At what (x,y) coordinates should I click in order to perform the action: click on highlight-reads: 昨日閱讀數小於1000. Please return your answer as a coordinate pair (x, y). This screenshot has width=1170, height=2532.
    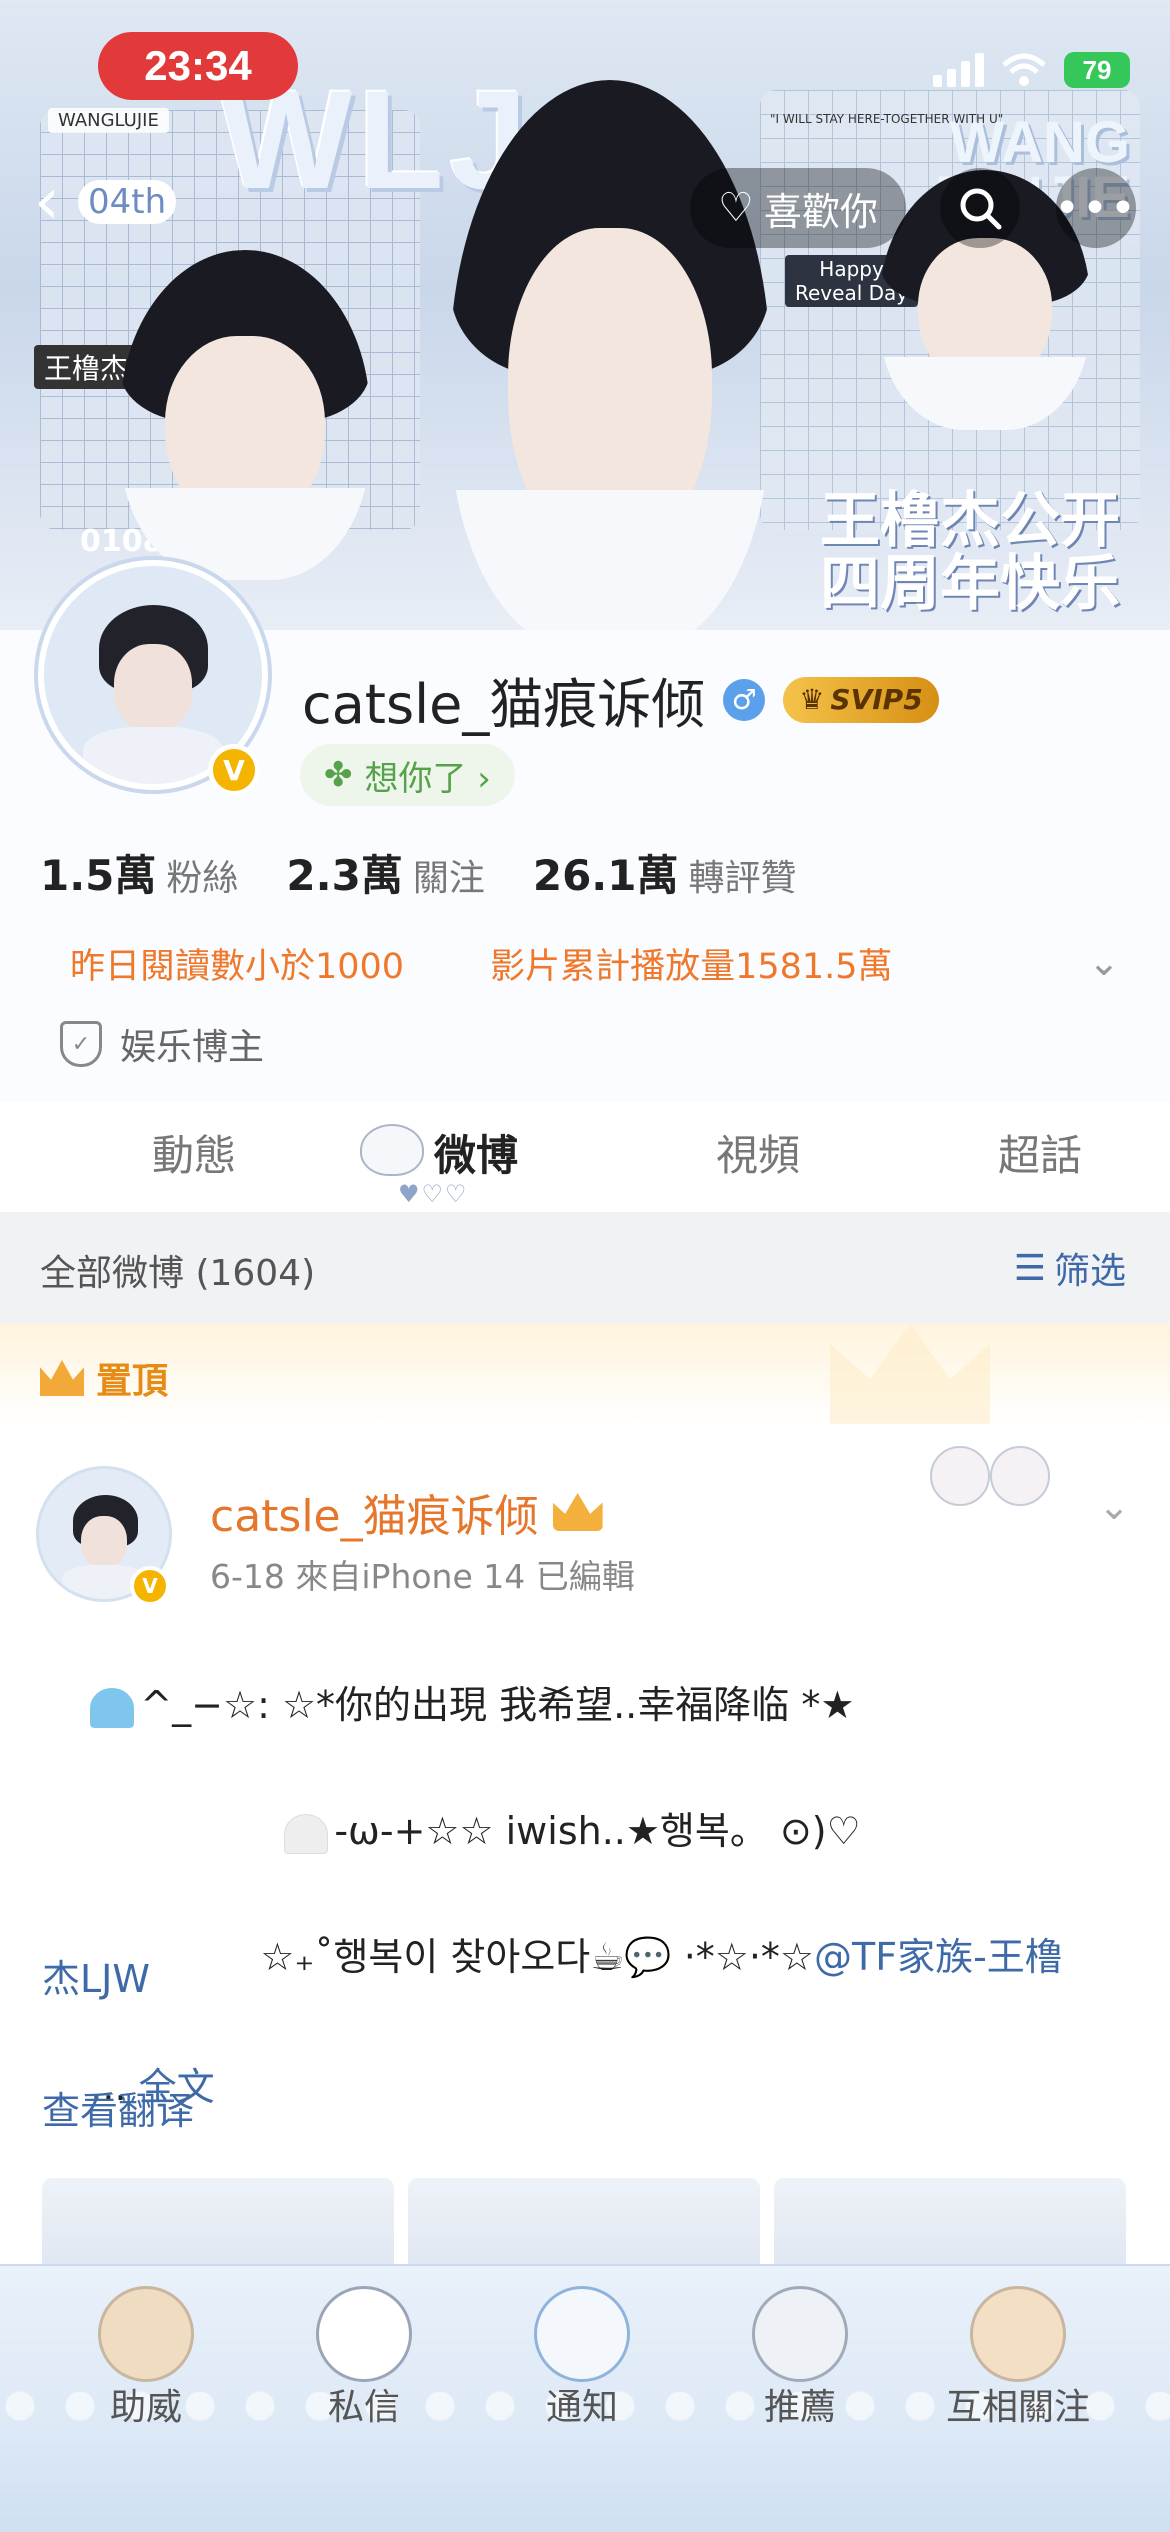
    Looking at the image, I should click on (237, 963).